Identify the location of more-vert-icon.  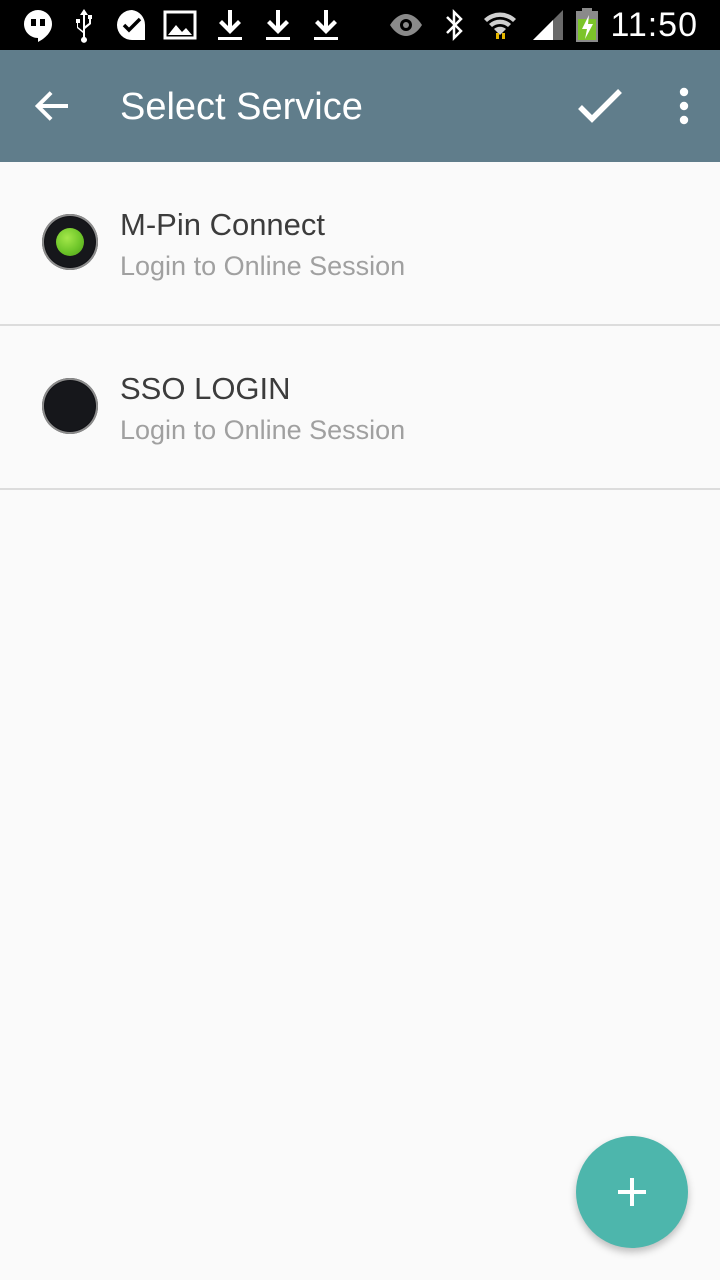
(684, 106).